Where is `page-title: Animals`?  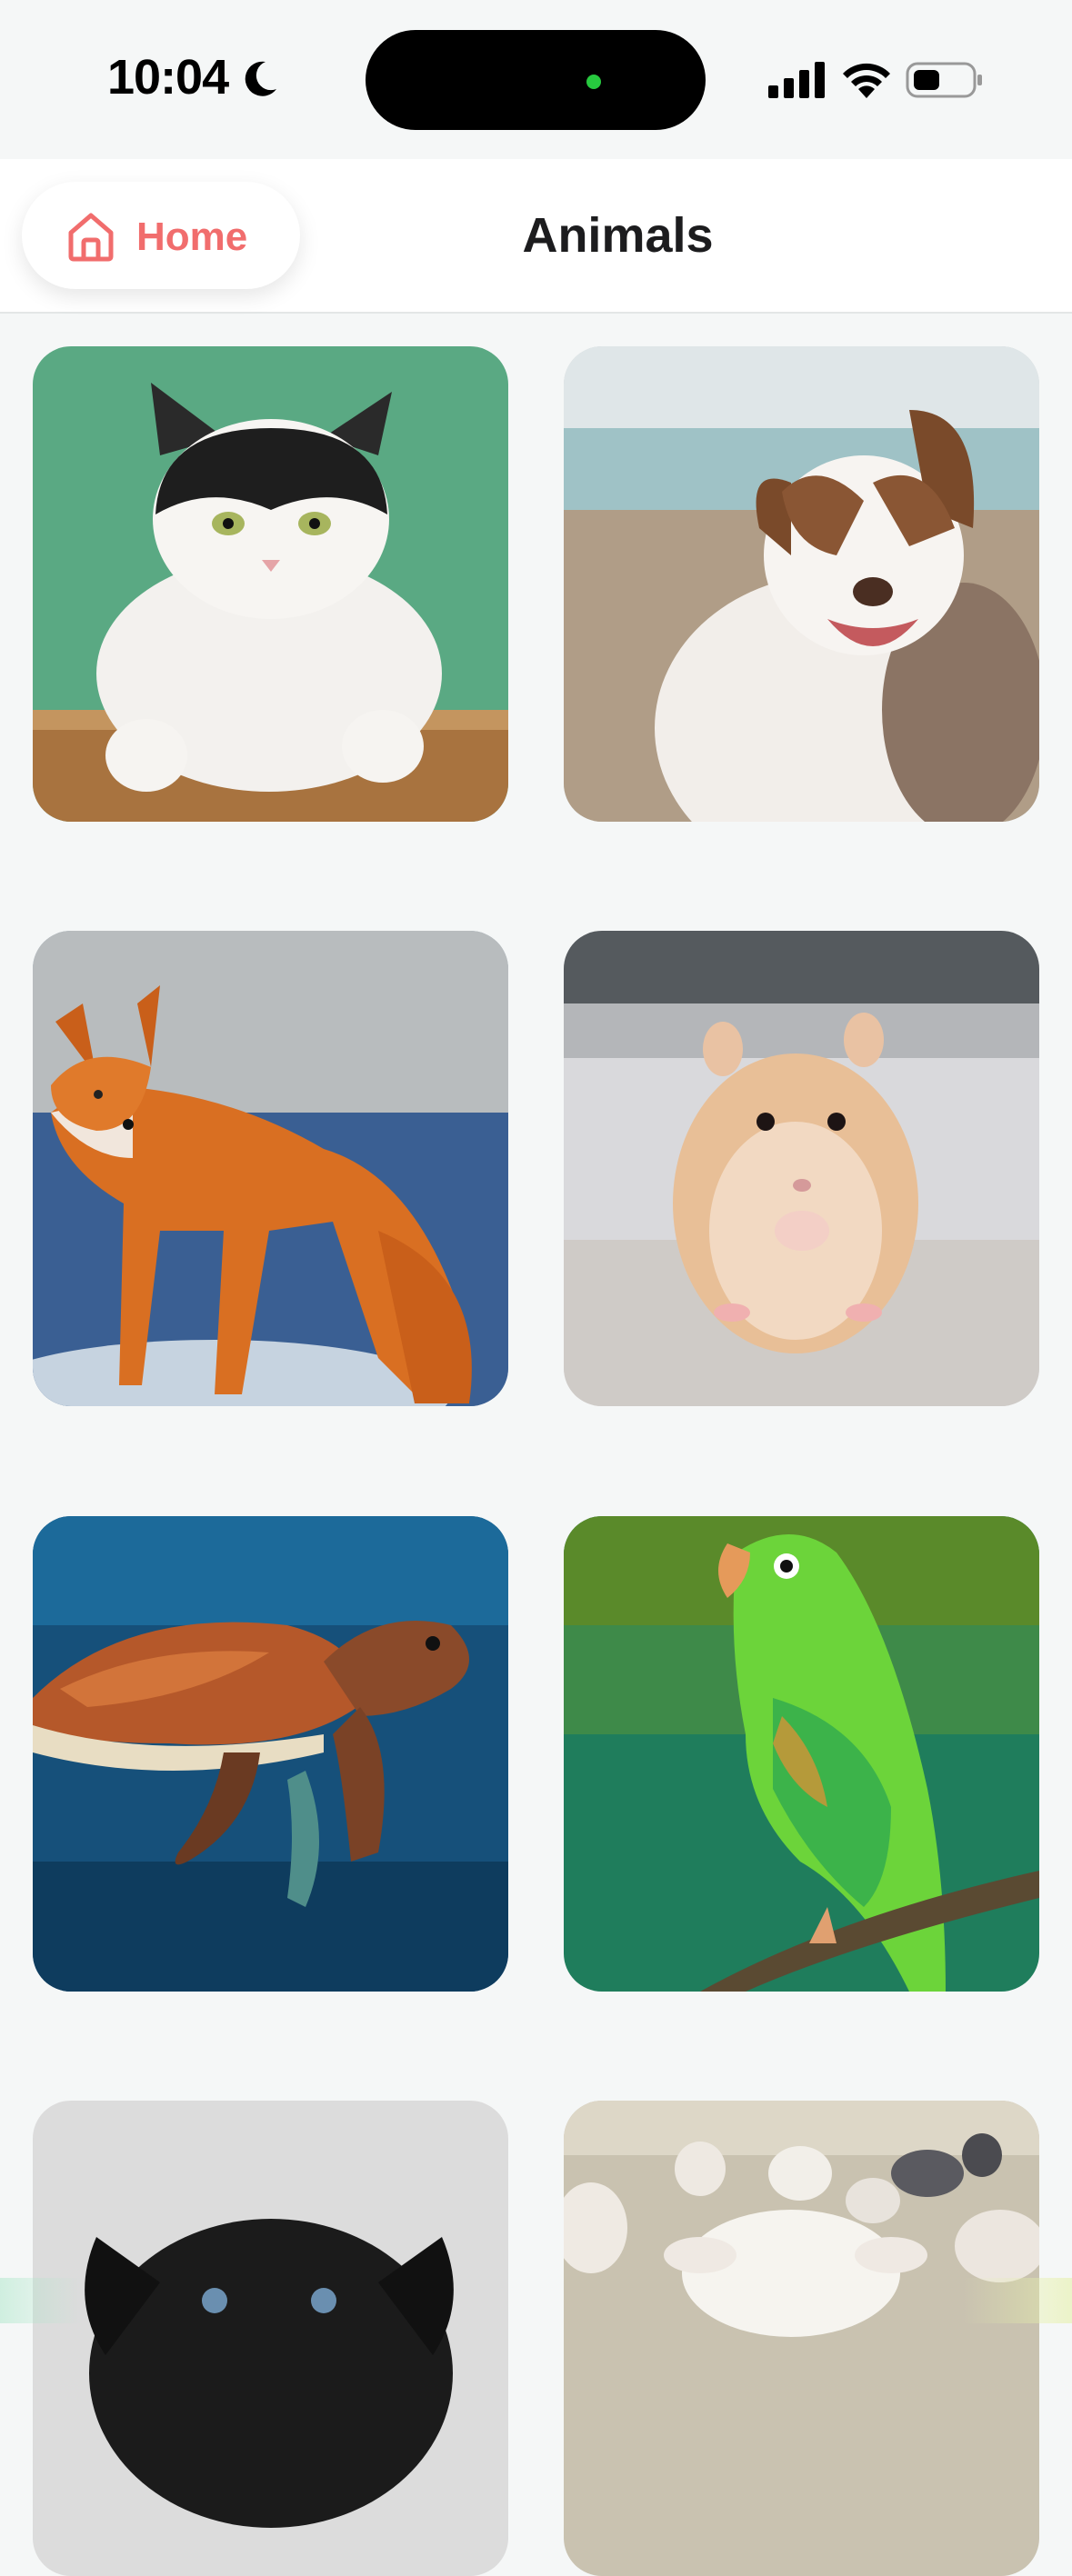
page-title: Animals is located at coordinates (618, 235).